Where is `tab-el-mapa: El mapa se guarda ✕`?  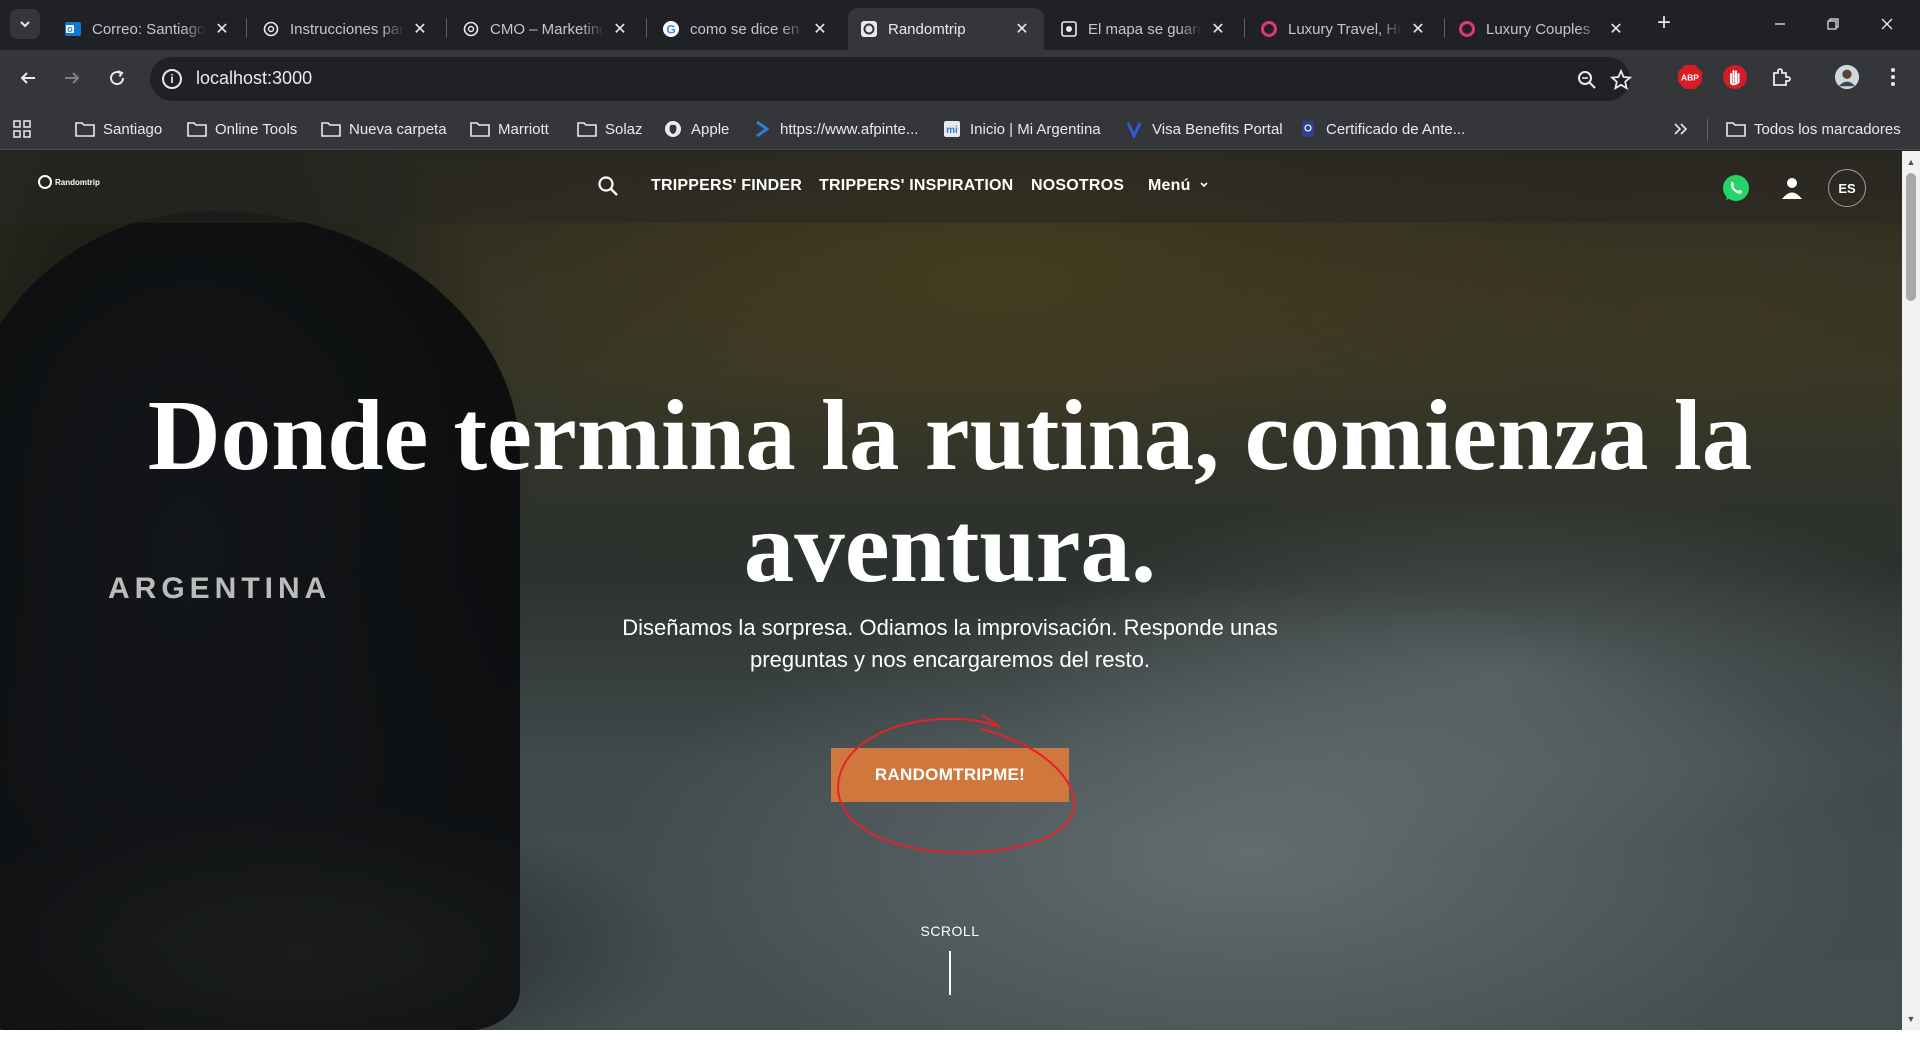 tab-el-mapa: El mapa se guarda ✕ is located at coordinates (1144, 29).